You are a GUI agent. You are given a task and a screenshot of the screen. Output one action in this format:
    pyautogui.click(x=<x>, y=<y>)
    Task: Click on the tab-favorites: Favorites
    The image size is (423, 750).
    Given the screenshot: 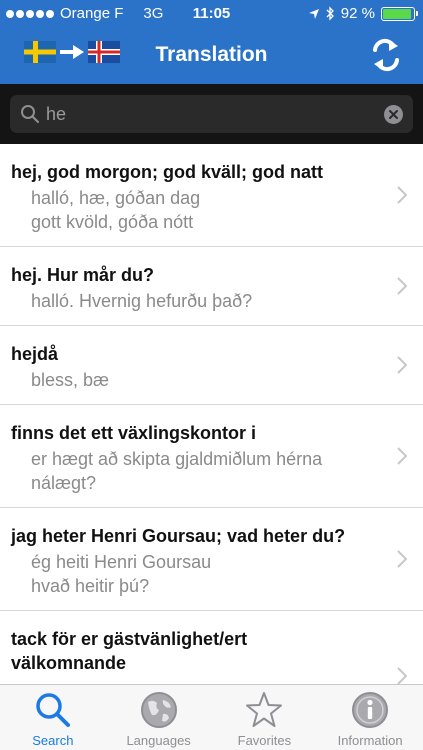 What is the action you would take?
    pyautogui.click(x=265, y=717)
    